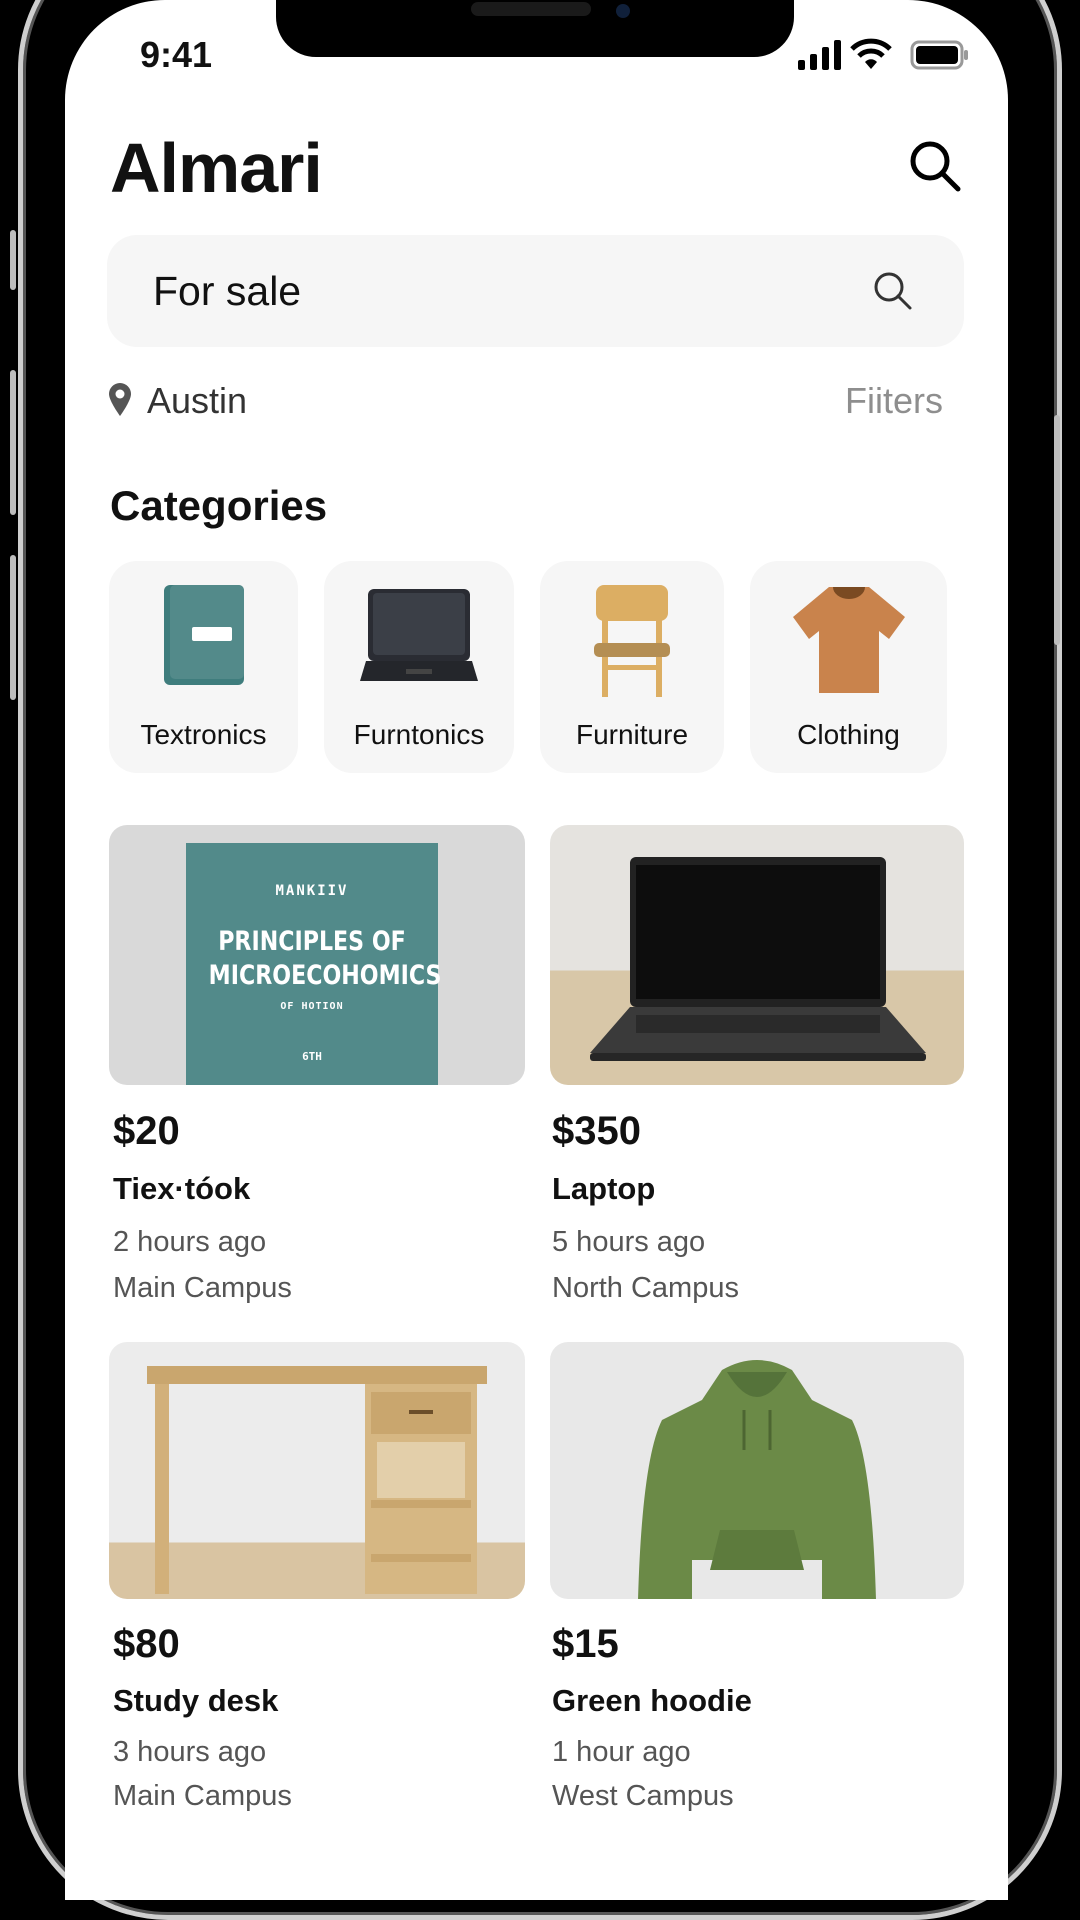 The width and height of the screenshot is (1080, 1920). I want to click on location-selector: Austin, so click(177, 401).